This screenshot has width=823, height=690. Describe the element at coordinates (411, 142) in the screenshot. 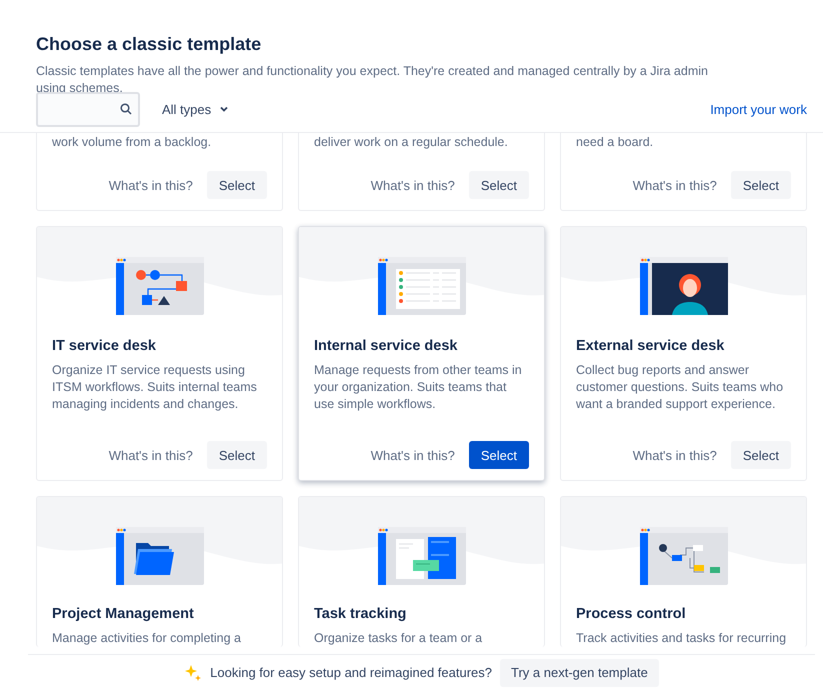

I see `template-description: deliver work on a regular schedule.` at that location.